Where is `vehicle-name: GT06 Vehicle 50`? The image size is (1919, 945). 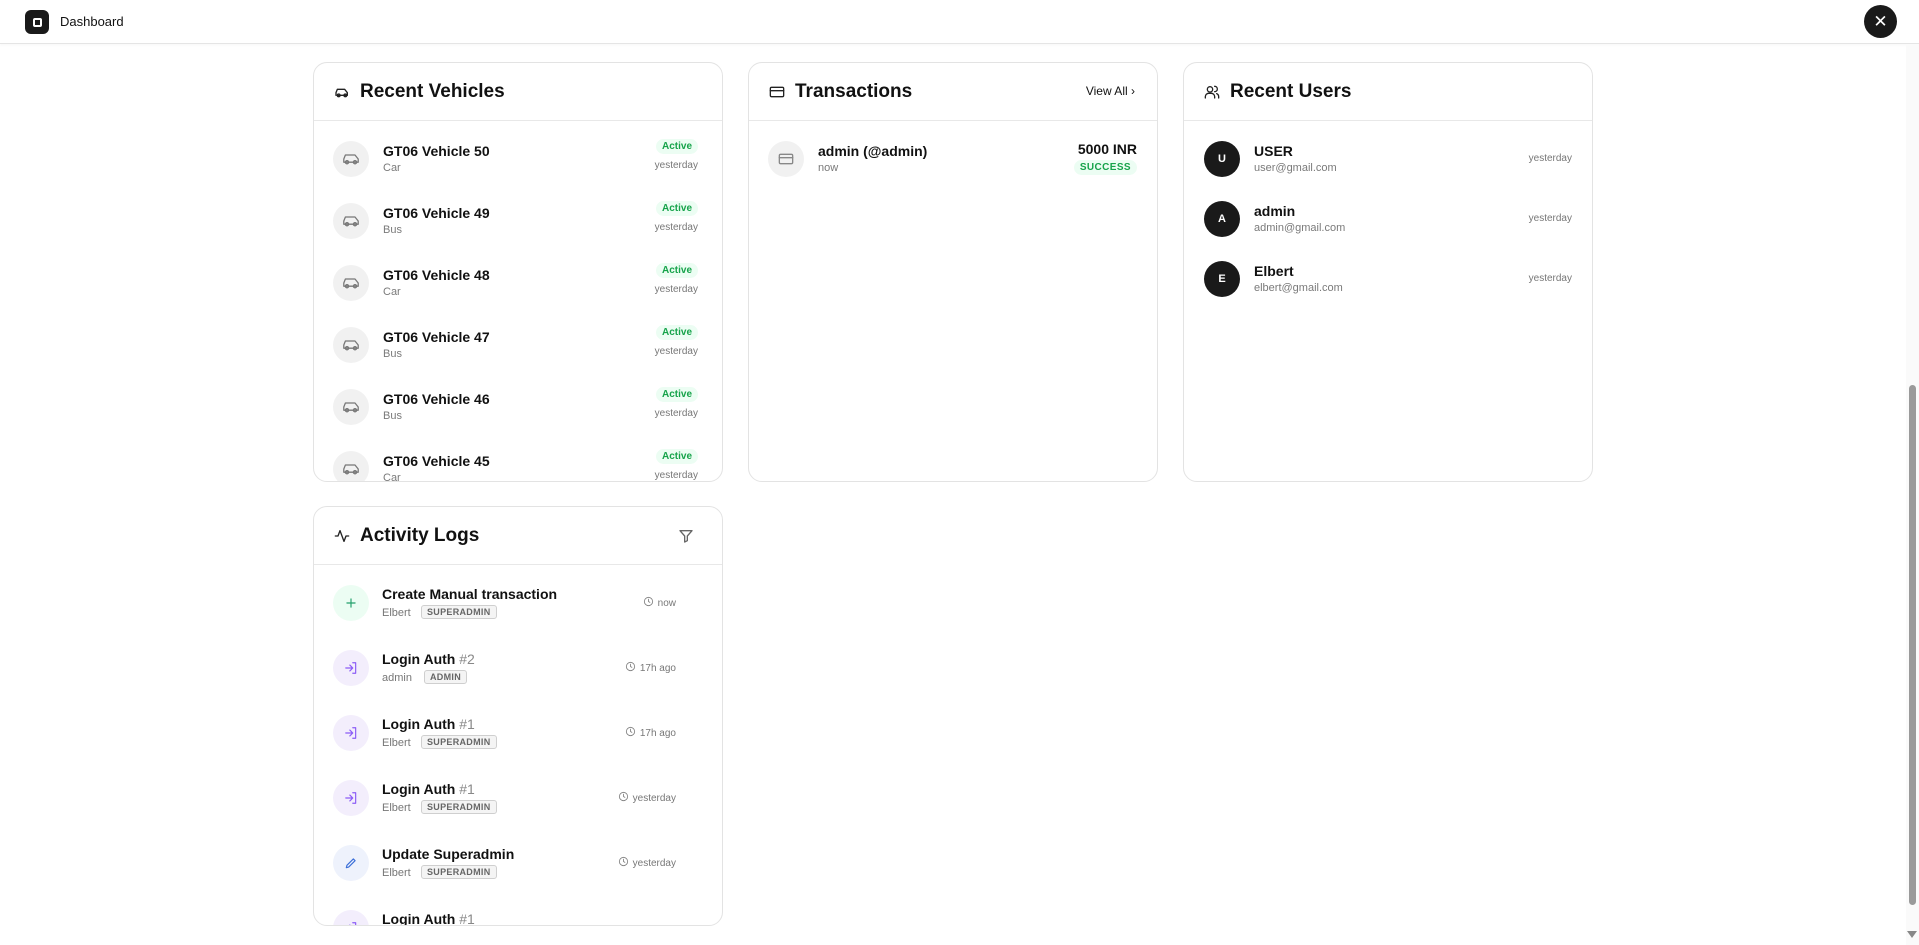
vehicle-name: GT06 Vehicle 50 is located at coordinates (436, 151).